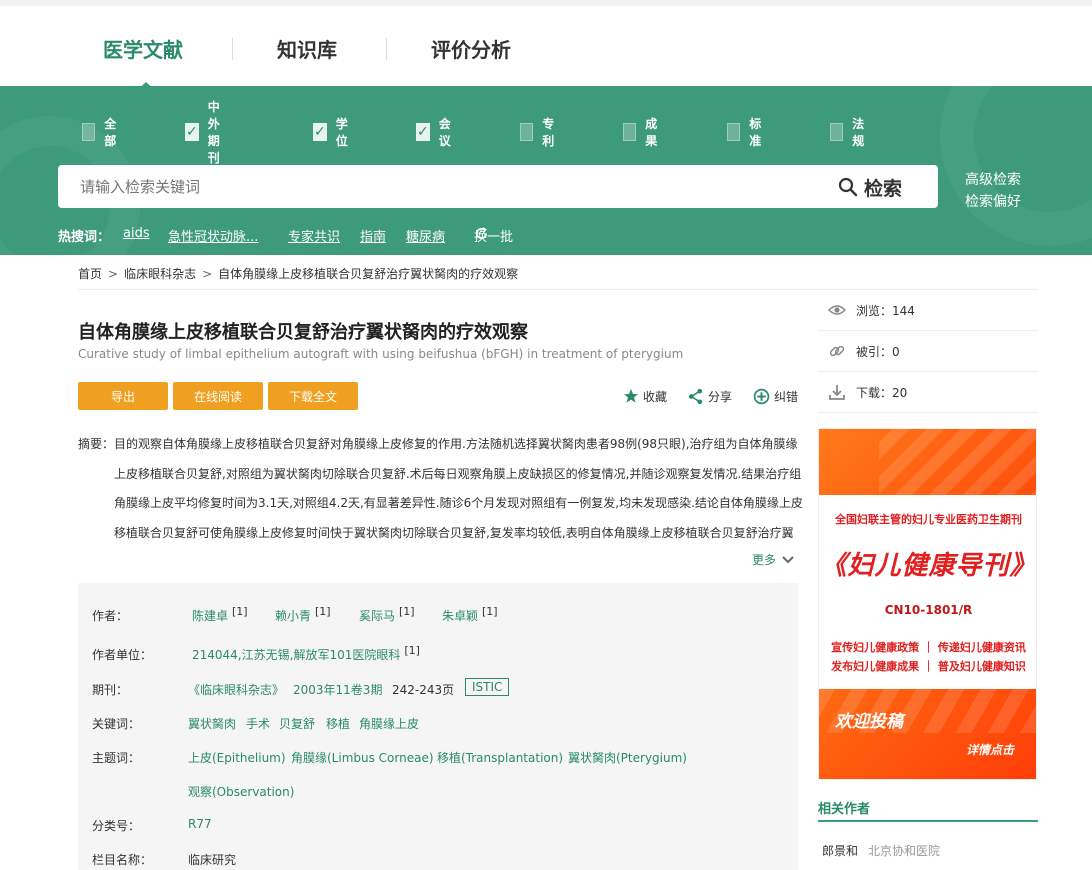 This screenshot has height=870, width=1092. What do you see at coordinates (882, 392) in the screenshot?
I see `downloads-count: 下载：20` at bounding box center [882, 392].